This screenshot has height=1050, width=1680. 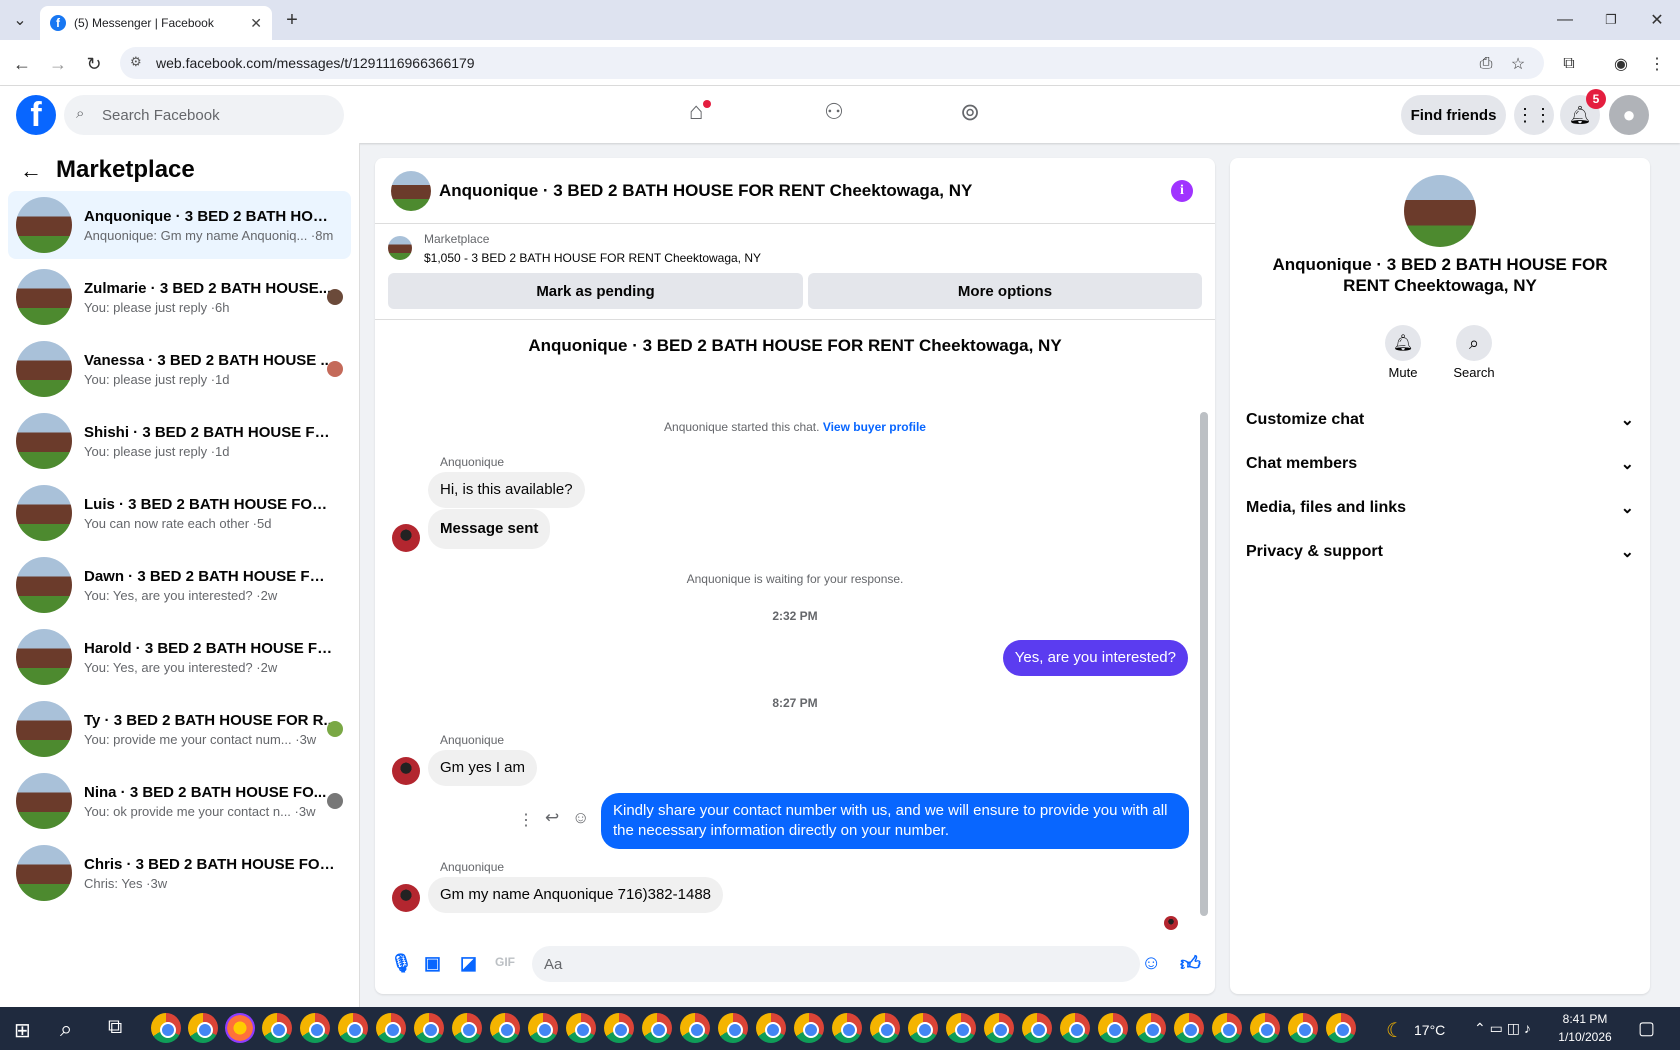 What do you see at coordinates (505, 962) in the screenshot?
I see `gif-icon: GIF` at bounding box center [505, 962].